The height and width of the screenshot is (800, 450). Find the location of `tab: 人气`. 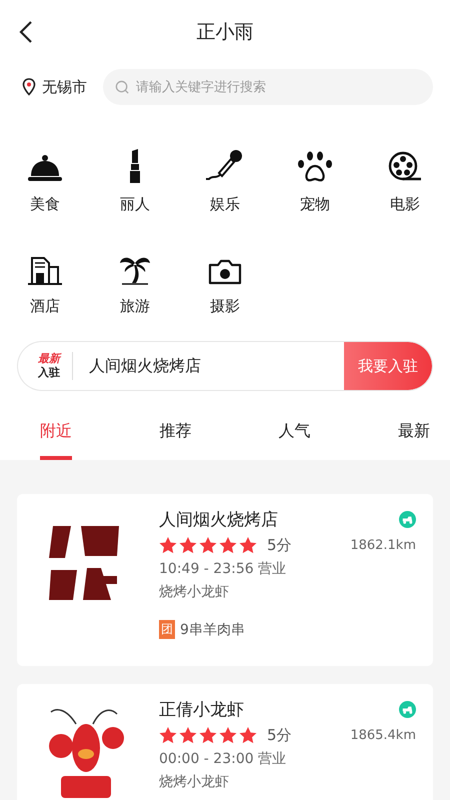

tab: 人气 is located at coordinates (294, 438).